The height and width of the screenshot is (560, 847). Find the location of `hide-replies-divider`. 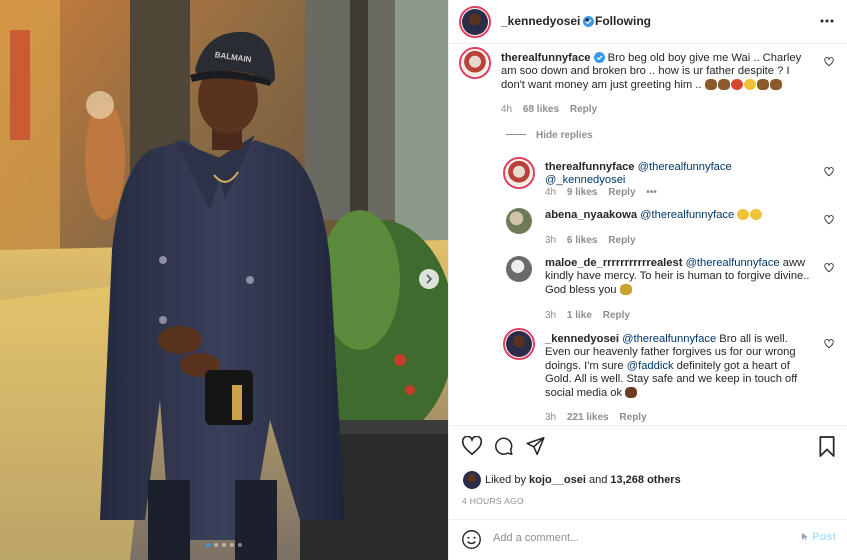

hide-replies-divider is located at coordinates (516, 134).